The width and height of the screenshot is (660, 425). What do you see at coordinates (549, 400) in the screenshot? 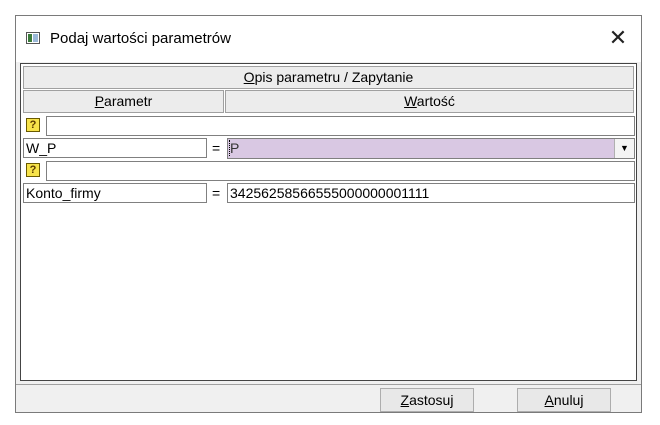
I see `cancel-button-accel: A` at bounding box center [549, 400].